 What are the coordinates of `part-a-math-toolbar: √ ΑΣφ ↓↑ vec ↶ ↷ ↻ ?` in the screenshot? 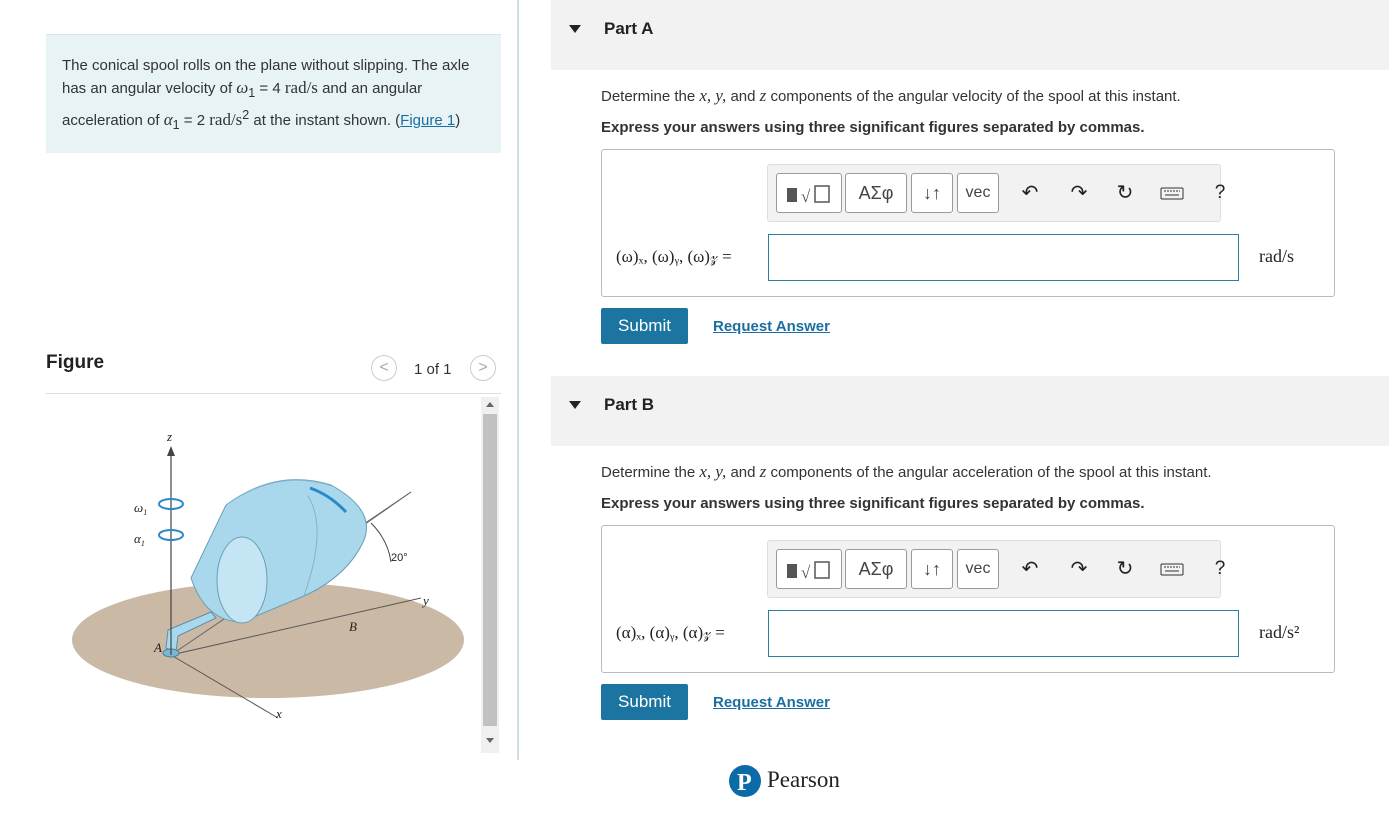 It's located at (996, 193).